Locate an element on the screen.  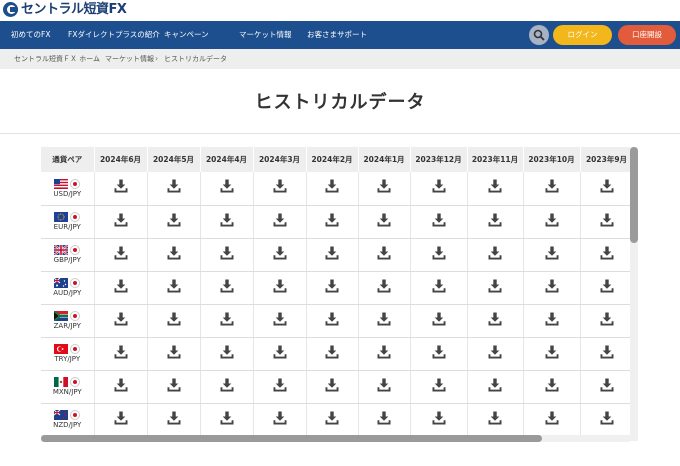
open-account-button: 口座開設 is located at coordinates (647, 35).